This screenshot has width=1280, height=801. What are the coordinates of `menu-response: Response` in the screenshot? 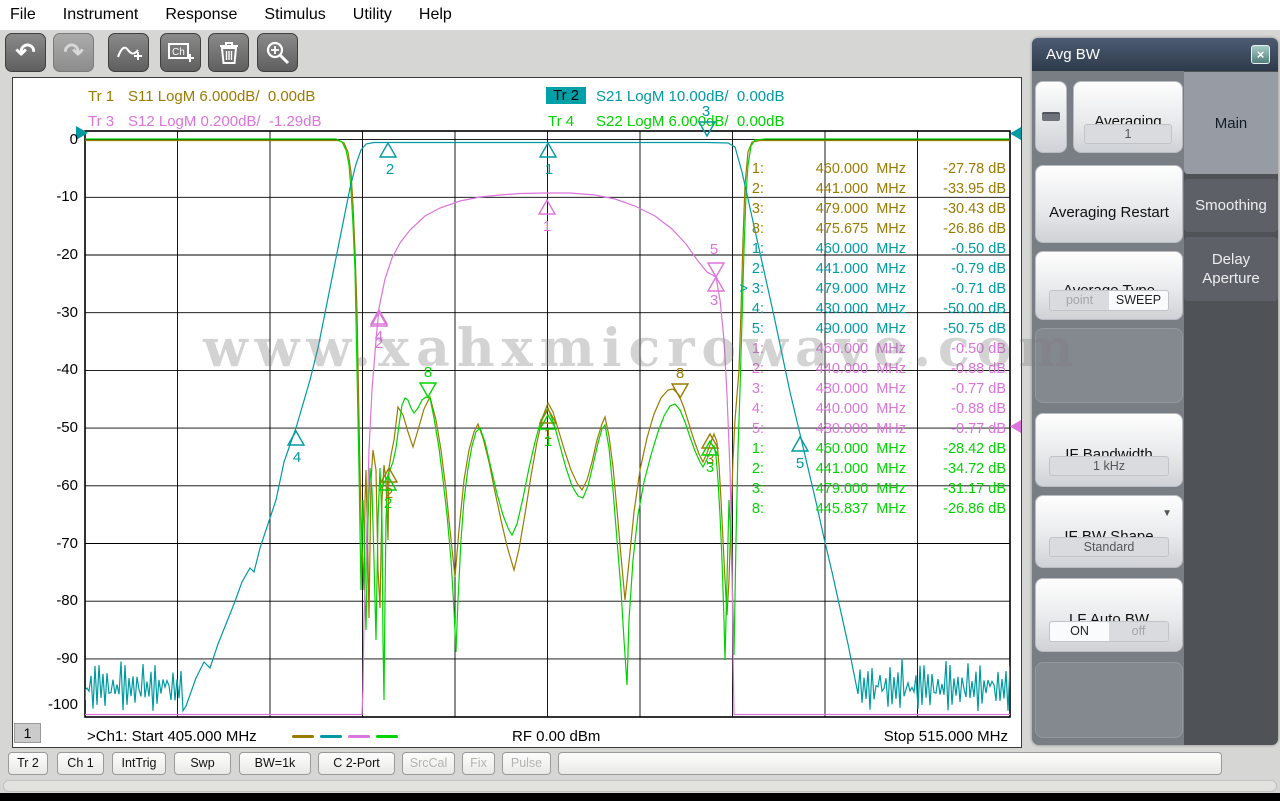 It's located at (201, 15).